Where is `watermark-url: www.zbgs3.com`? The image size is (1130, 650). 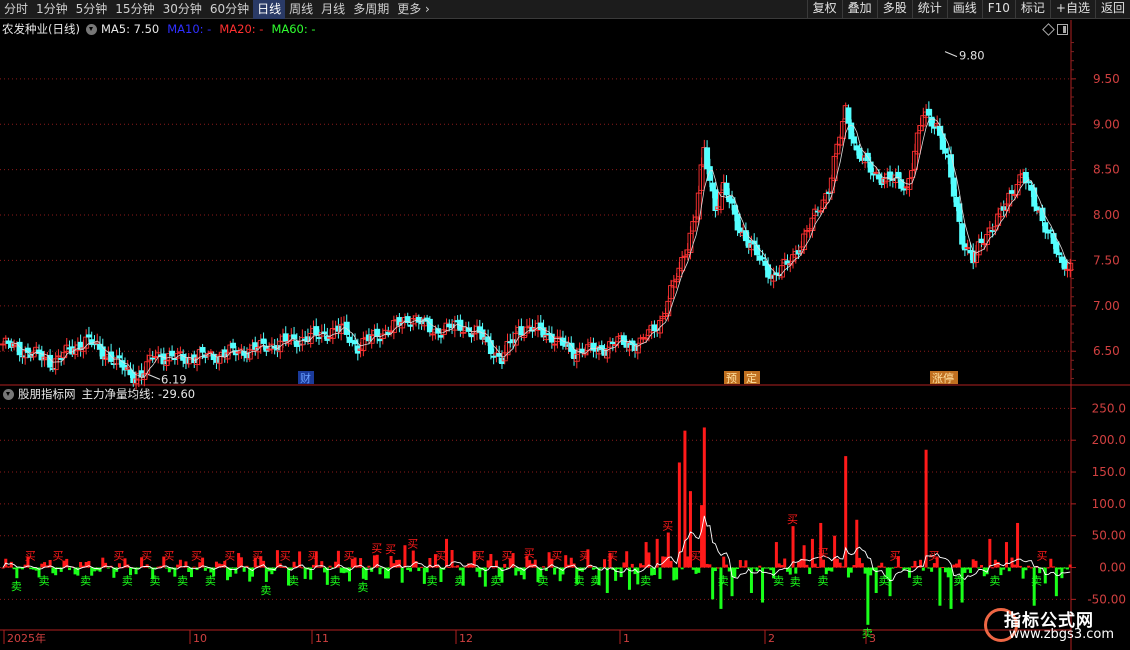
watermark-url: www.zbgs3.com is located at coordinates (1061, 634).